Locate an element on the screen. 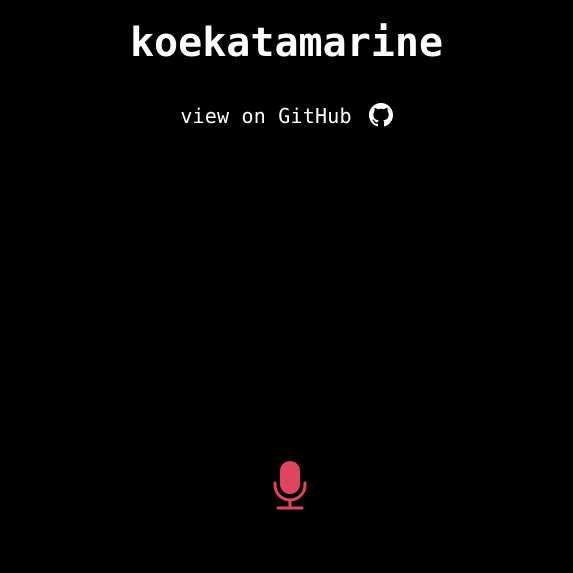  microphone-button is located at coordinates (290, 485).